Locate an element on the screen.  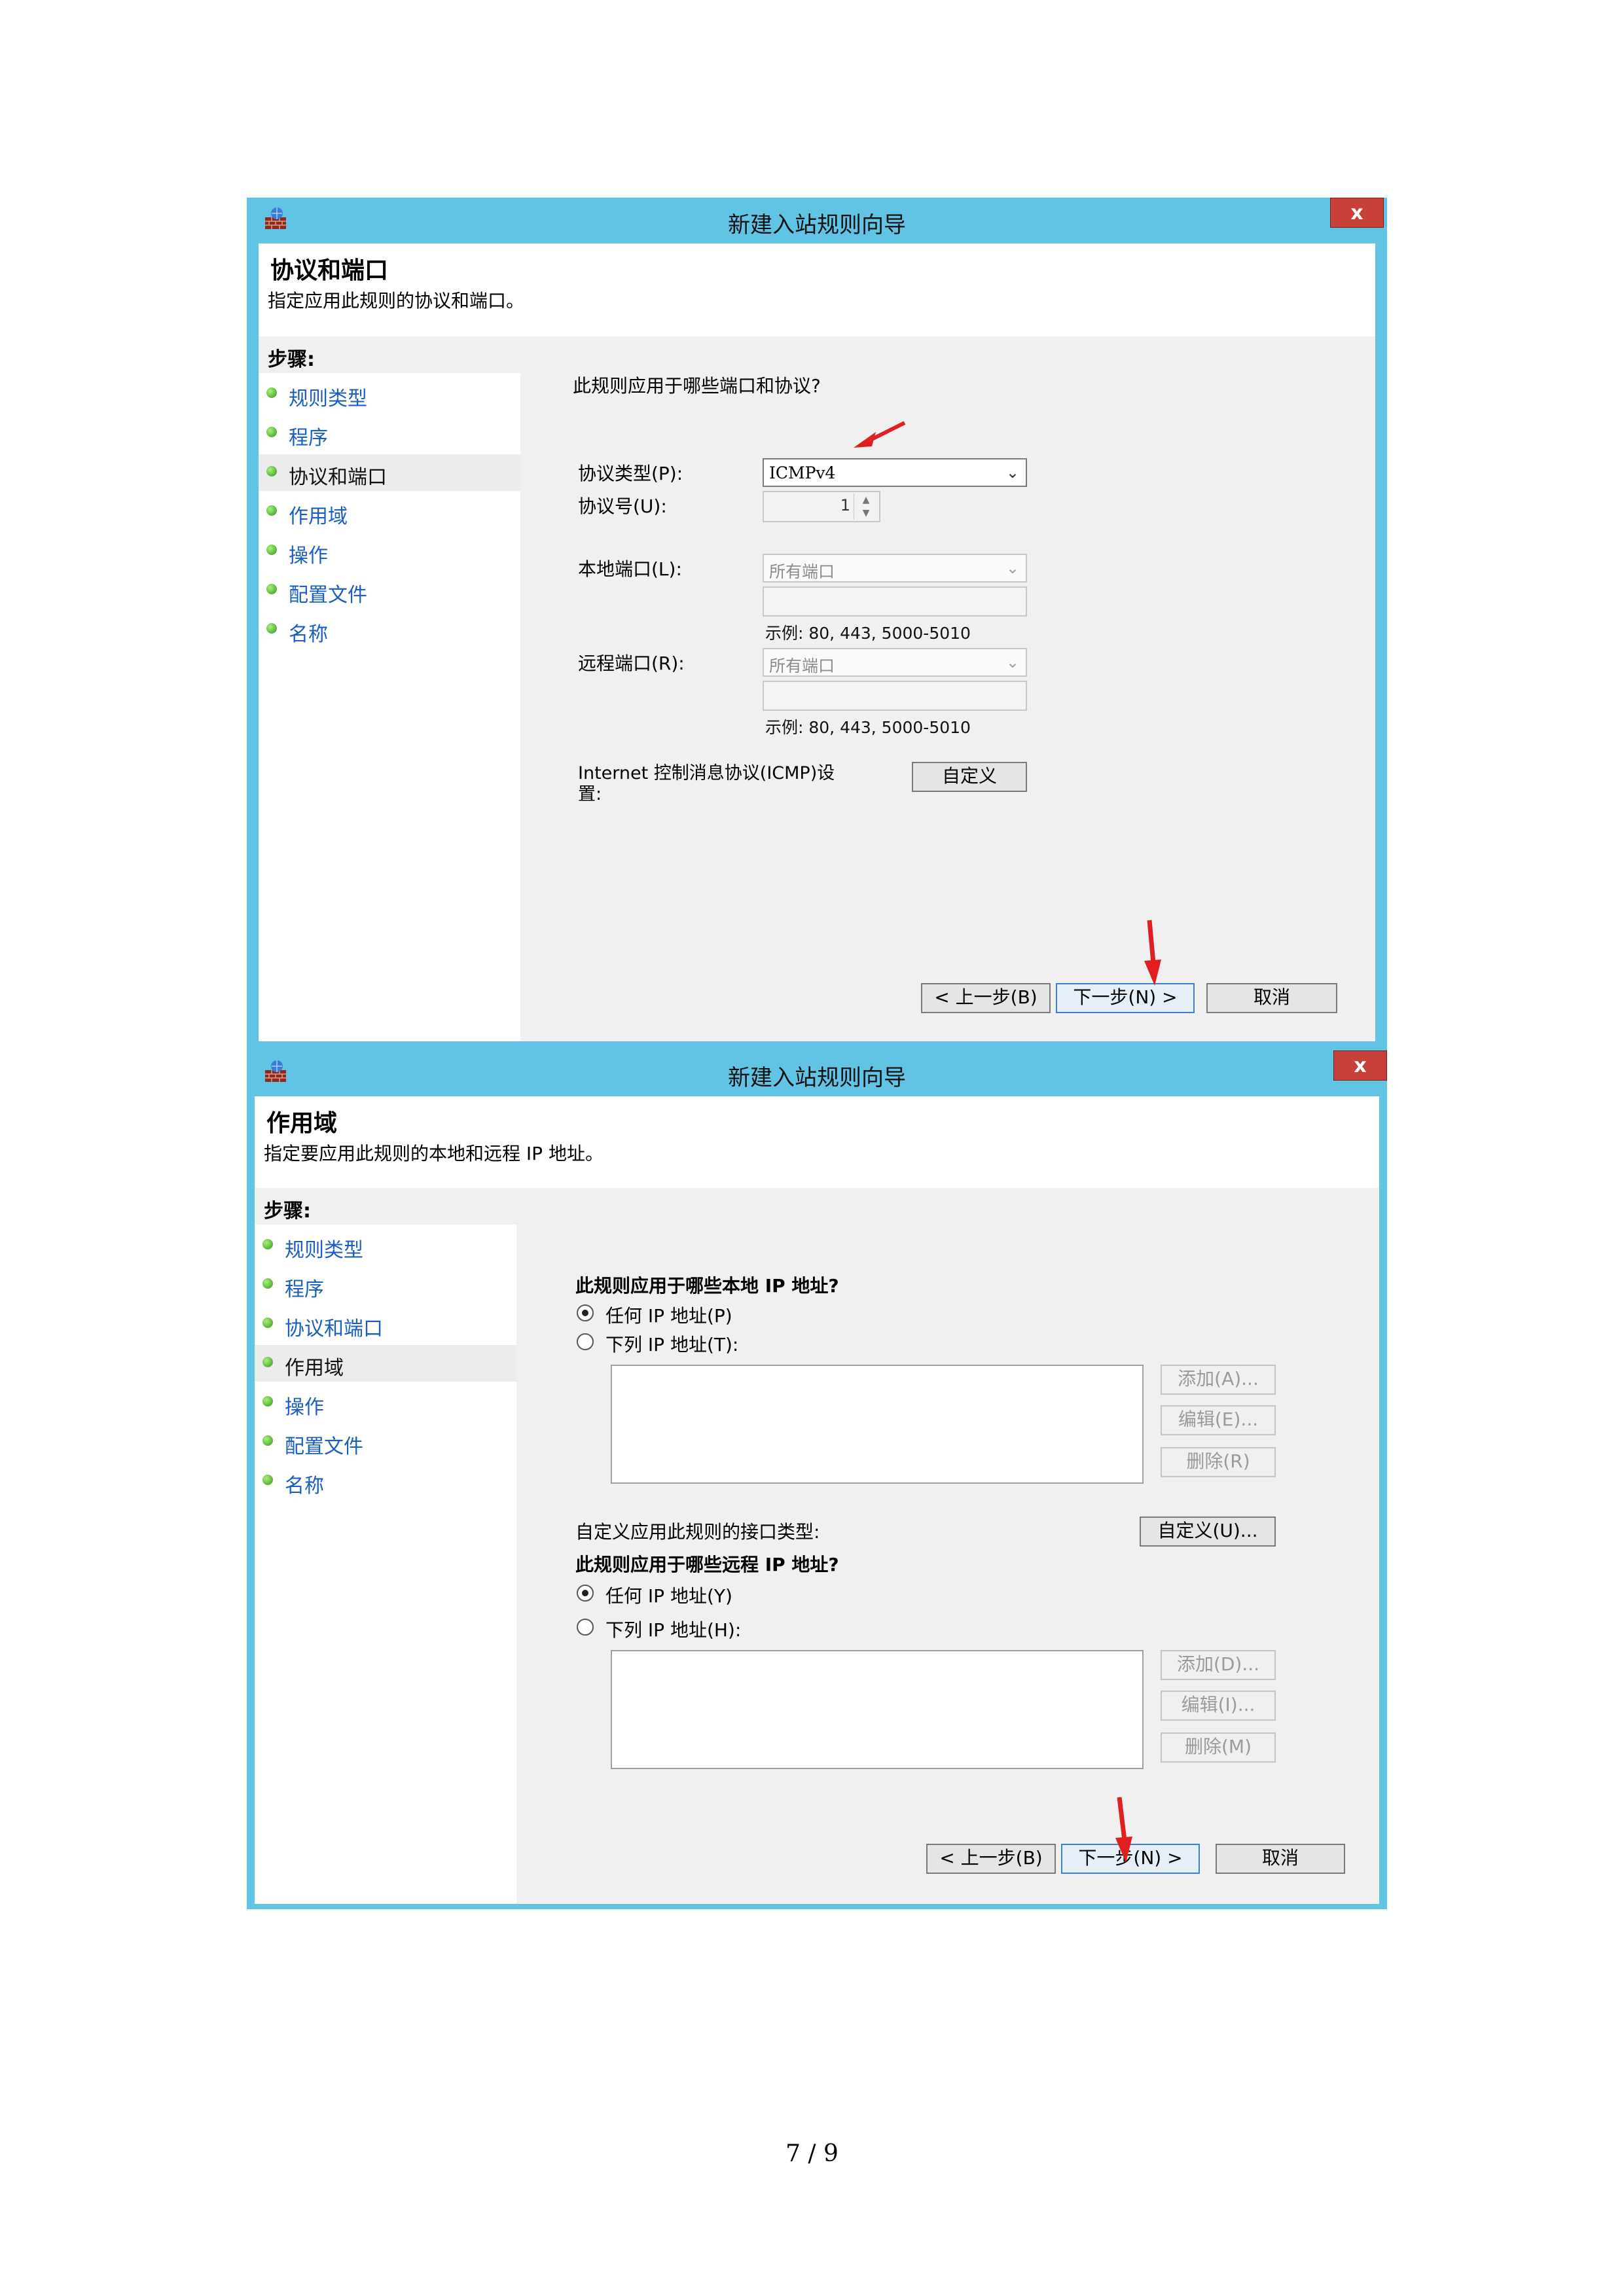
interface-types-label: 自定义应用此规则的接口类型: is located at coordinates (697, 1532).